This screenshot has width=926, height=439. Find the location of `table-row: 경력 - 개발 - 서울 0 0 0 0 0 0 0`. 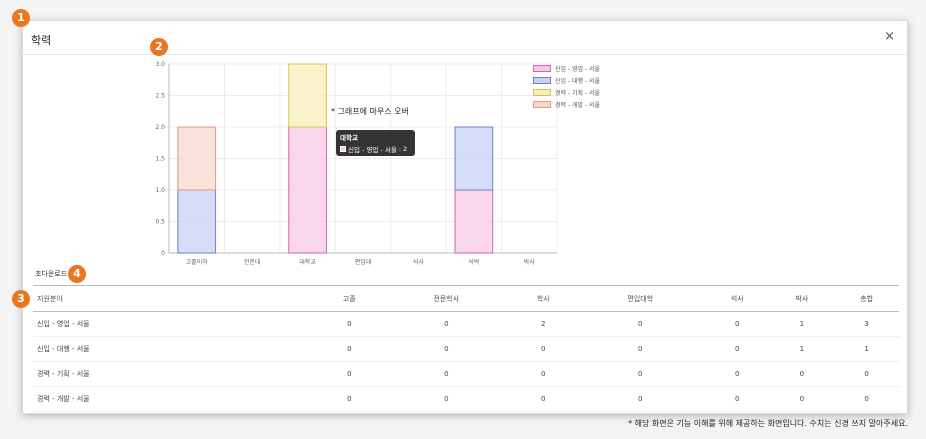

table-row: 경력 - 개발 - 서울 0 0 0 0 0 0 0 is located at coordinates (466, 399).